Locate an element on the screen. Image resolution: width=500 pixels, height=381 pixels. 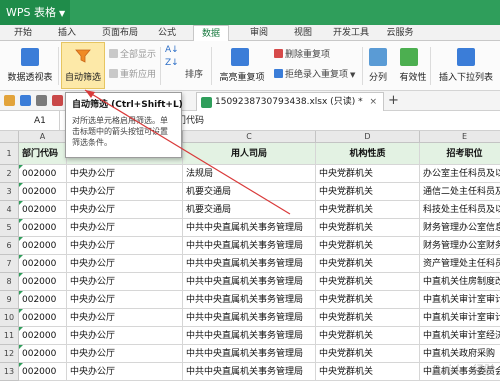
row-header: 4 is located at coordinates (9, 210).